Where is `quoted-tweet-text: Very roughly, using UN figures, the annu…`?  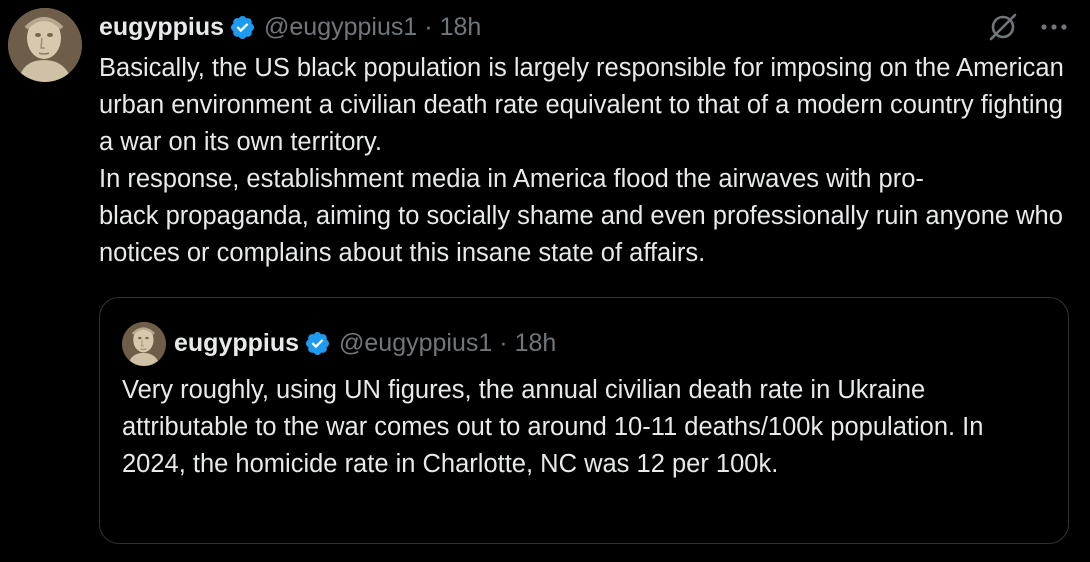 quoted-tweet-text: Very roughly, using UN figures, the annu… is located at coordinates (553, 427).